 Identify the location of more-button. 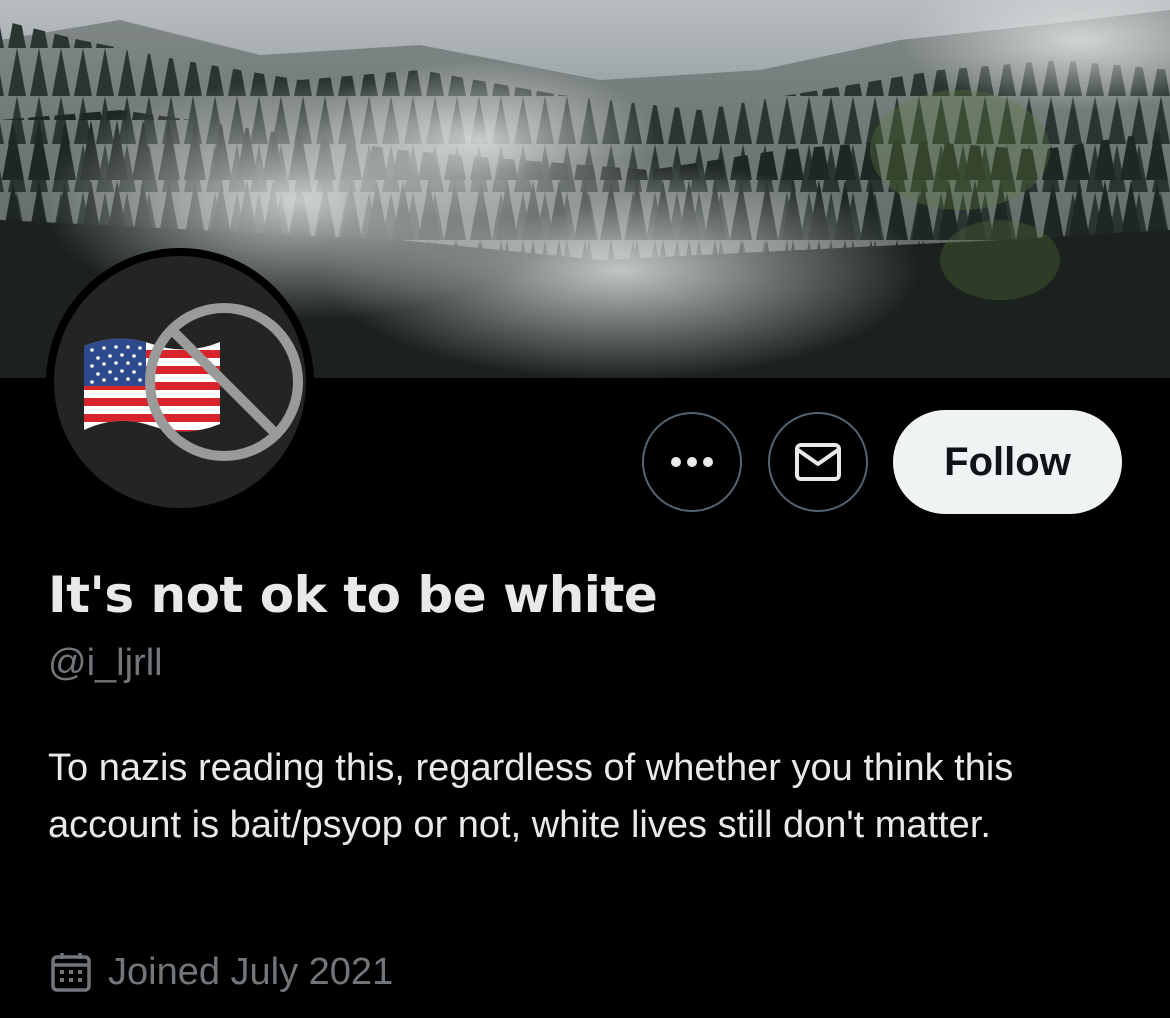
(692, 462).